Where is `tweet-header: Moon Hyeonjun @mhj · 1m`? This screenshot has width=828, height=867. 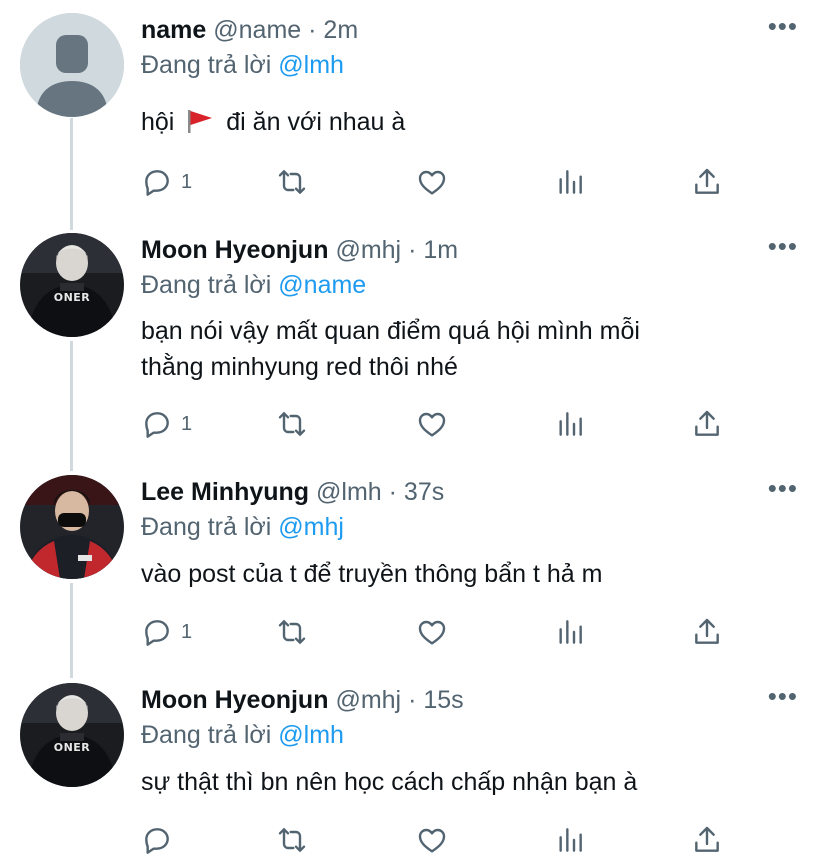 tweet-header: Moon Hyeonjun @mhj · 1m is located at coordinates (299, 250).